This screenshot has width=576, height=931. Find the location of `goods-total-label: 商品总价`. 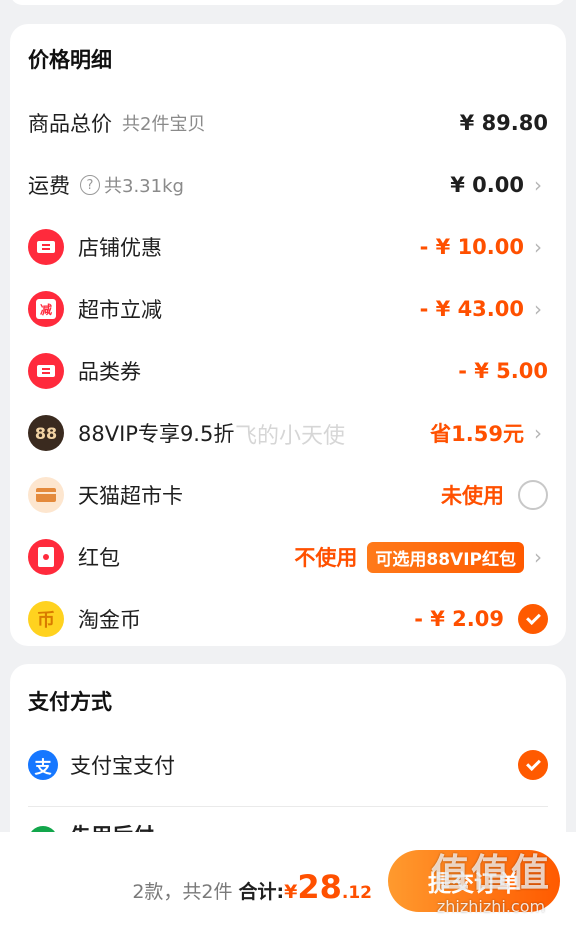

goods-total-label: 商品总价 is located at coordinates (70, 124).